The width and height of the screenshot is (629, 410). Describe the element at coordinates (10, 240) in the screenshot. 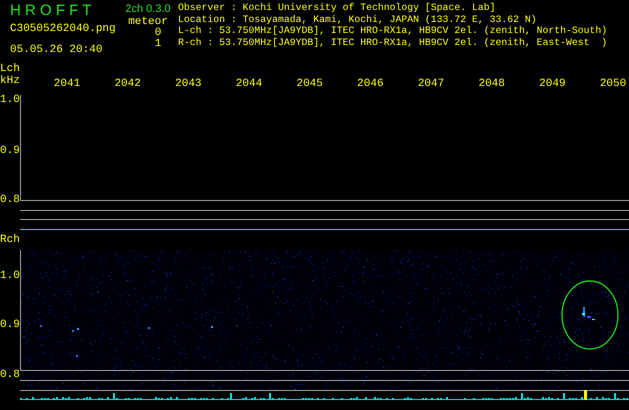

I see `channel-label: Rch` at that location.